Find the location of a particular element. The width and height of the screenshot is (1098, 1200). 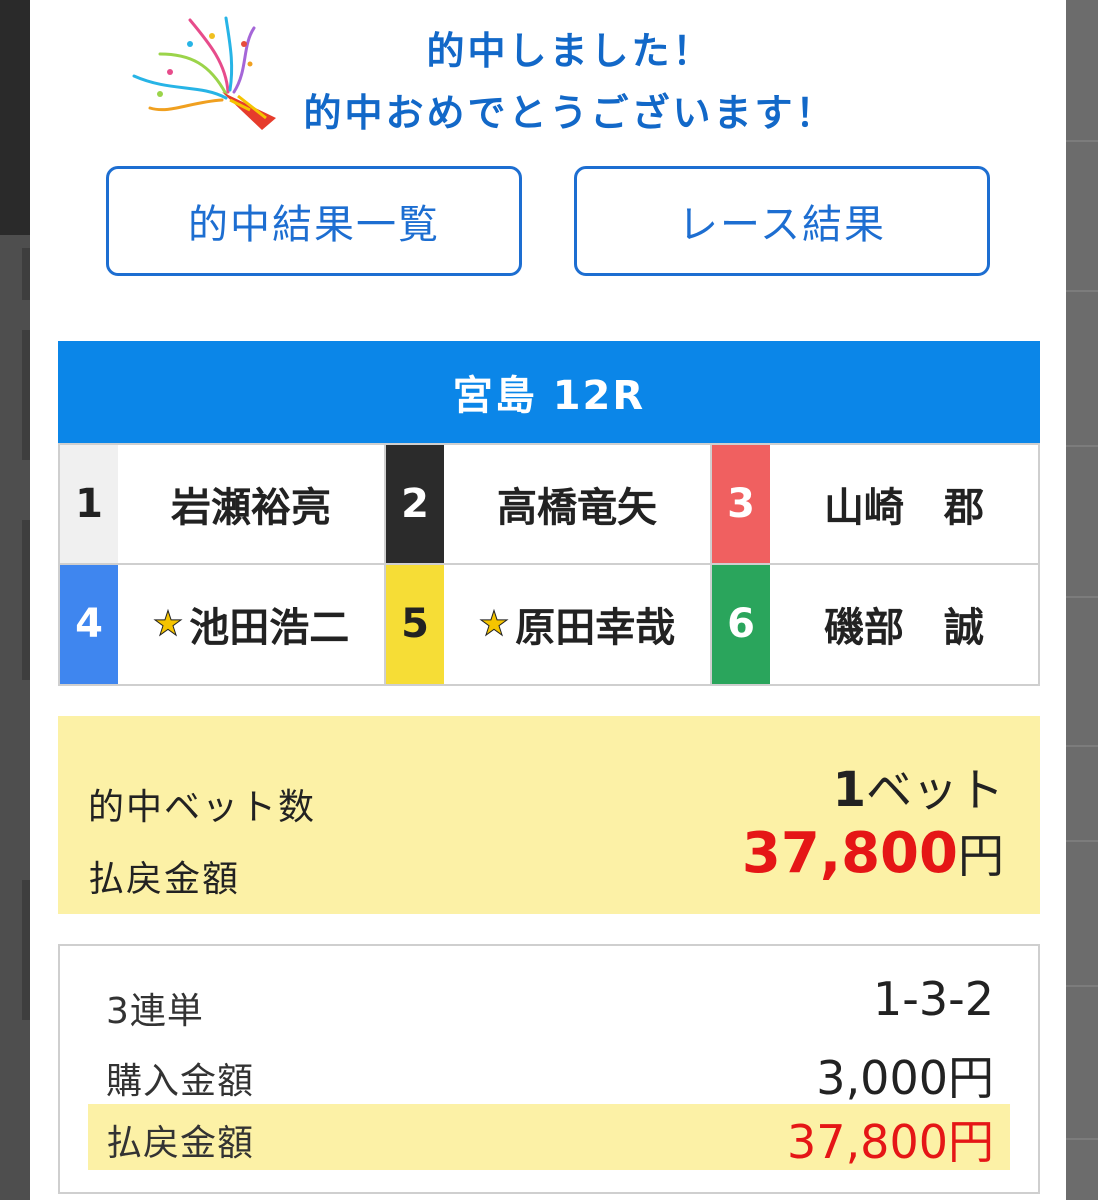

racer-name: 山崎 郡 is located at coordinates (904, 504).